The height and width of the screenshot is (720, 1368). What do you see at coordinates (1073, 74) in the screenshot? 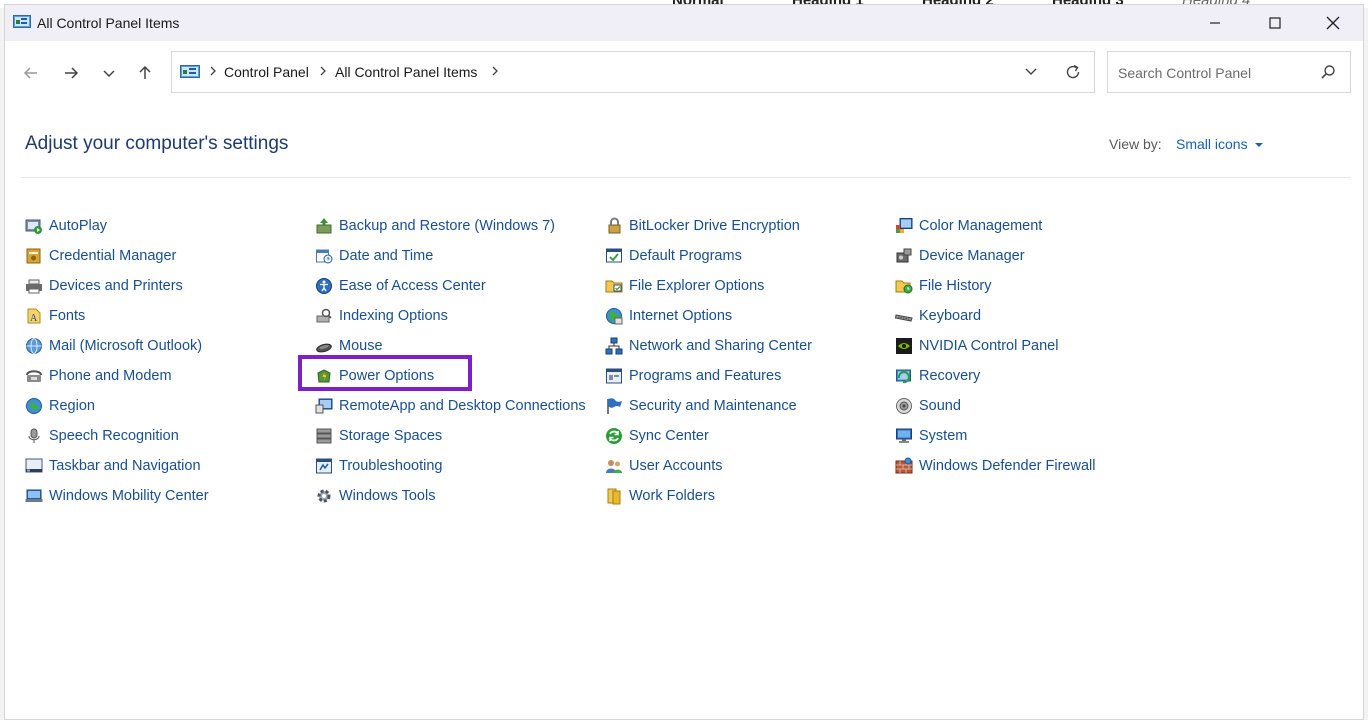
I see `refresh-button` at bounding box center [1073, 74].